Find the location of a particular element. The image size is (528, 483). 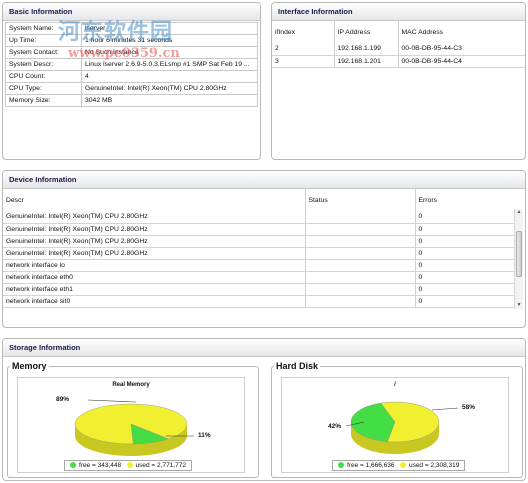

basic-info-row: CPU Count: 4 is located at coordinates (131, 76).